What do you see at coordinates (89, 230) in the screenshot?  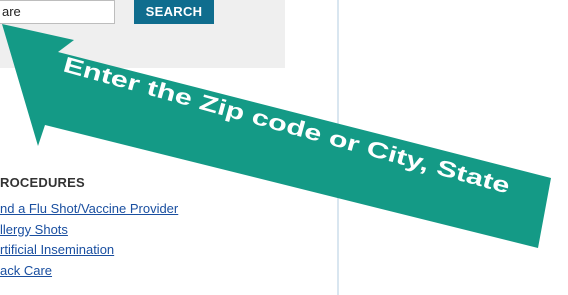 I see `procedure-link: llergy Shots` at bounding box center [89, 230].